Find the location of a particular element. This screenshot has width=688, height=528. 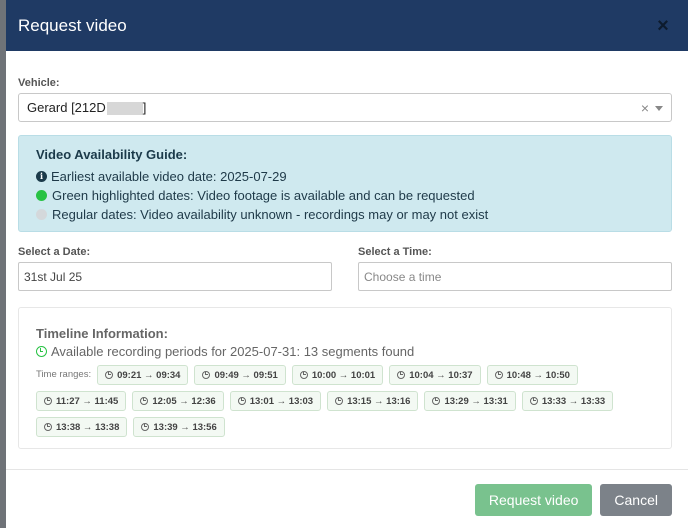

time-input: Choose a time is located at coordinates (515, 276).